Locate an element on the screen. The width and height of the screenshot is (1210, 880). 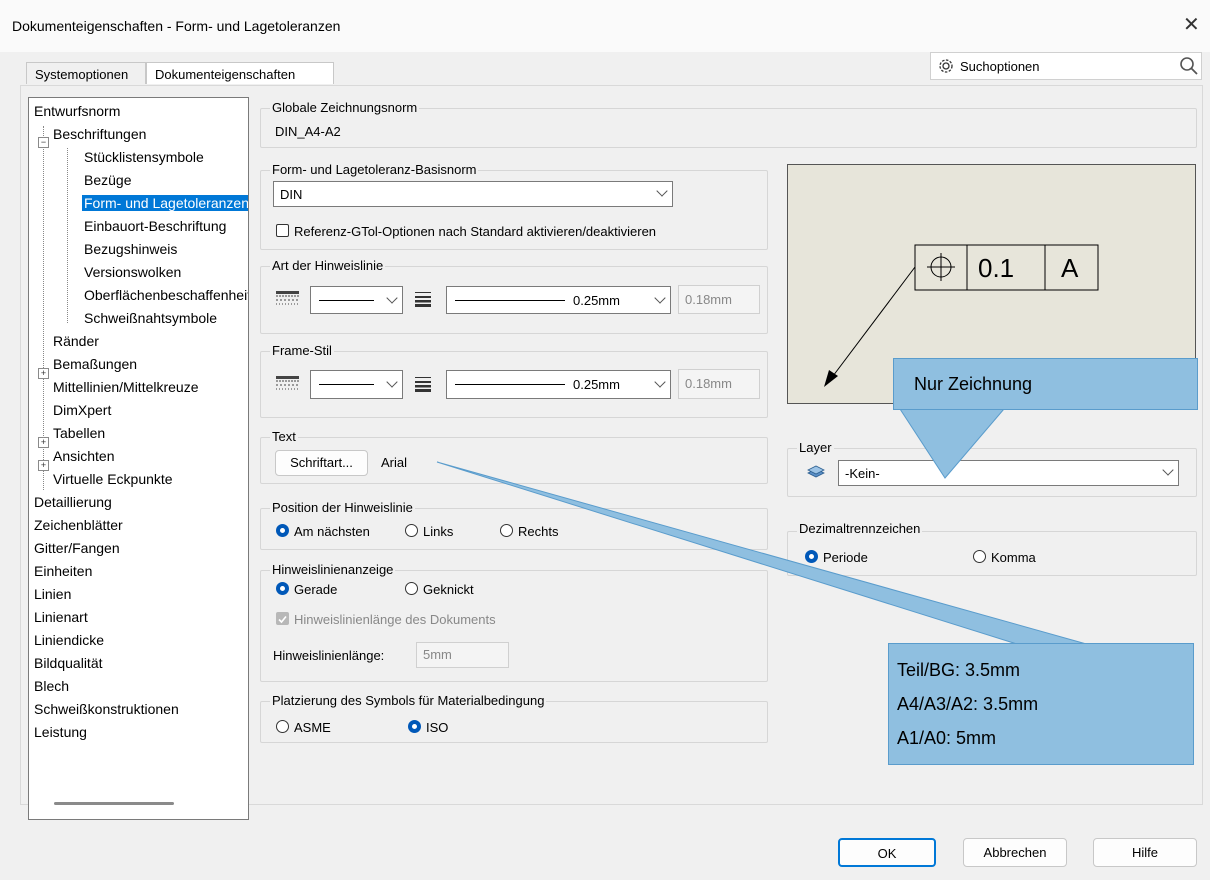
frame-style-label: Frame-Stil is located at coordinates (302, 350).